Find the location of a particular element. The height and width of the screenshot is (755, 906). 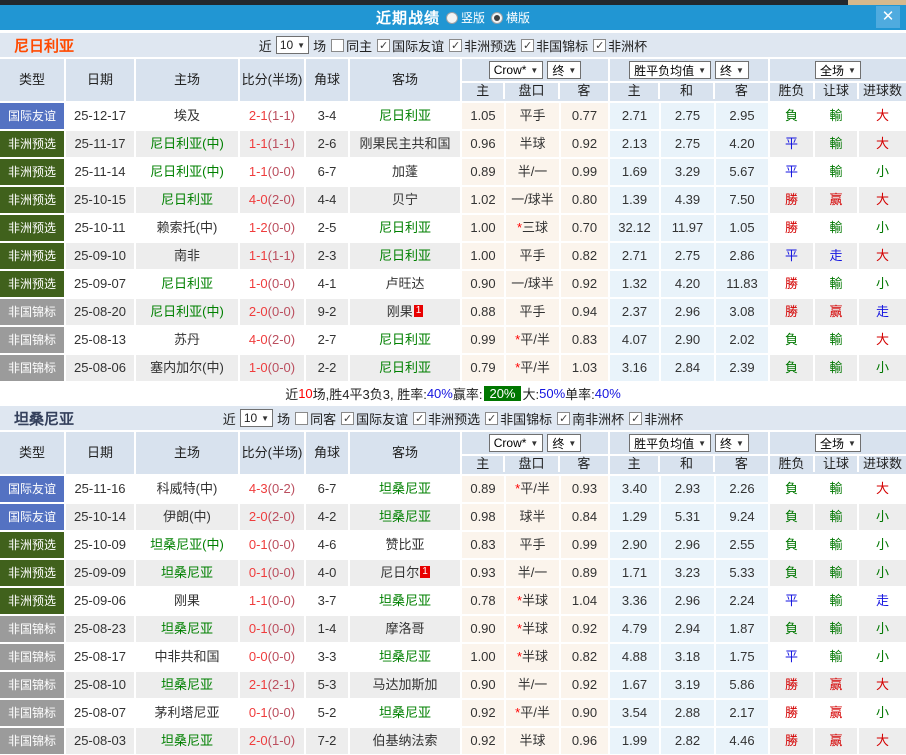

chevron-down-icon: ▼ is located at coordinates (572, 70).